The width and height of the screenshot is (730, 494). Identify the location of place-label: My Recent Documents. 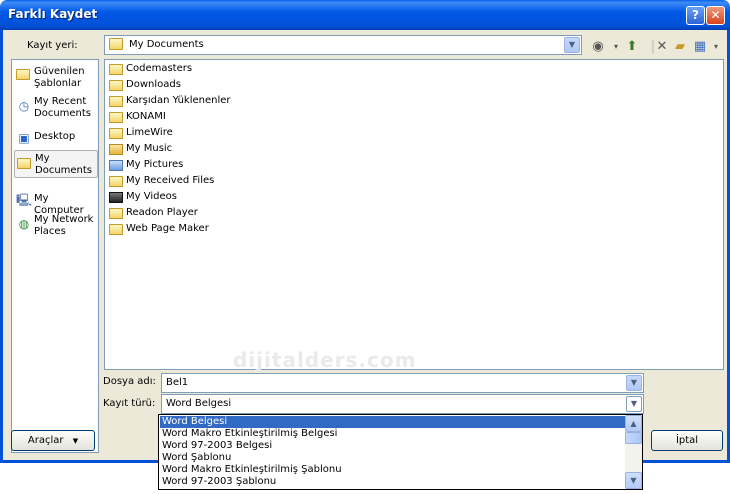
(63, 107).